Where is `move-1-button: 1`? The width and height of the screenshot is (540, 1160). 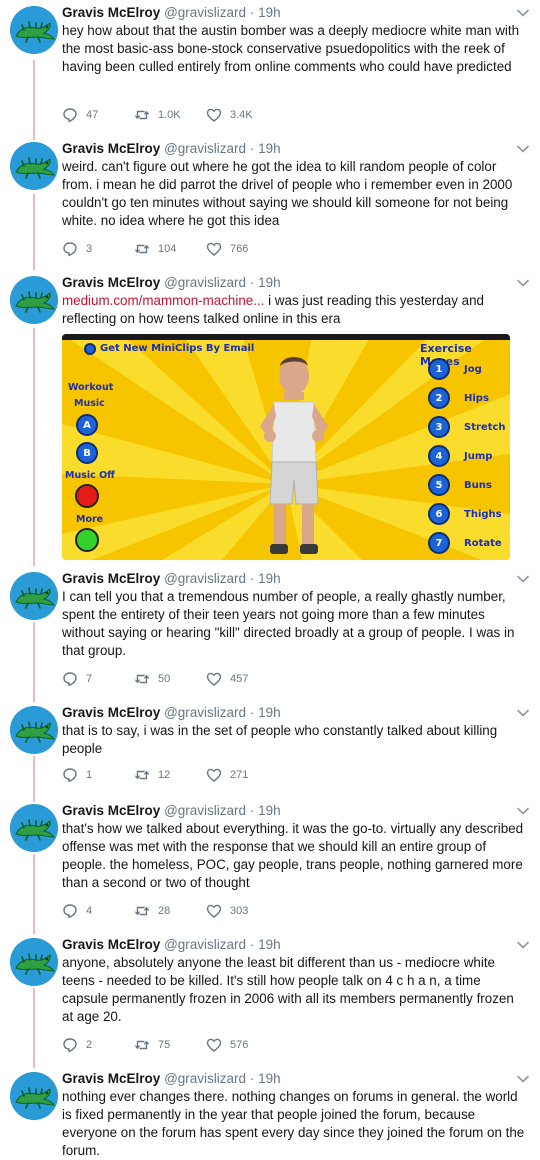 move-1-button: 1 is located at coordinates (439, 369).